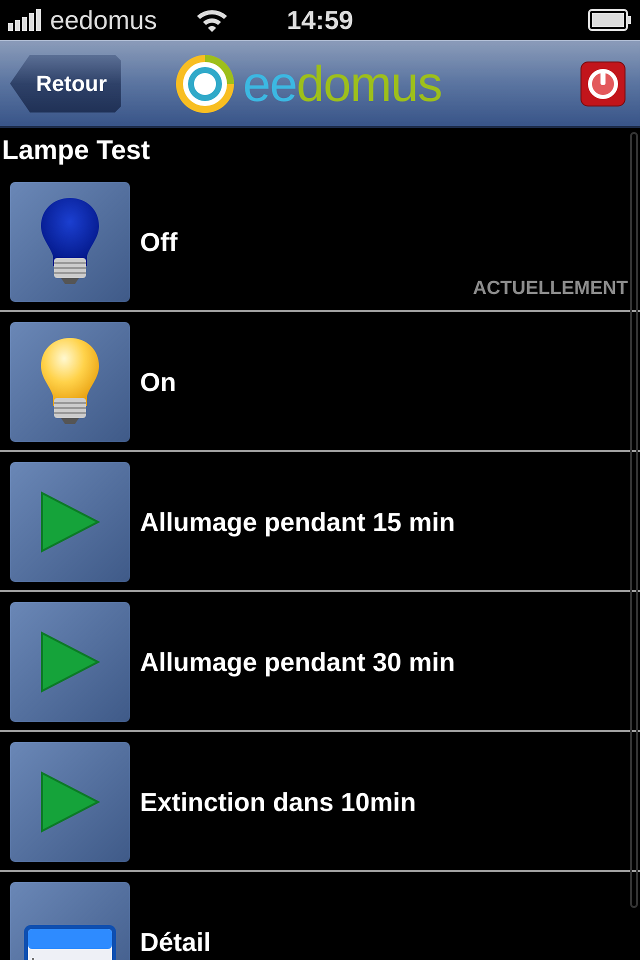 The width and height of the screenshot is (640, 960). I want to click on action-row: Extinction dans 10min, so click(320, 802).